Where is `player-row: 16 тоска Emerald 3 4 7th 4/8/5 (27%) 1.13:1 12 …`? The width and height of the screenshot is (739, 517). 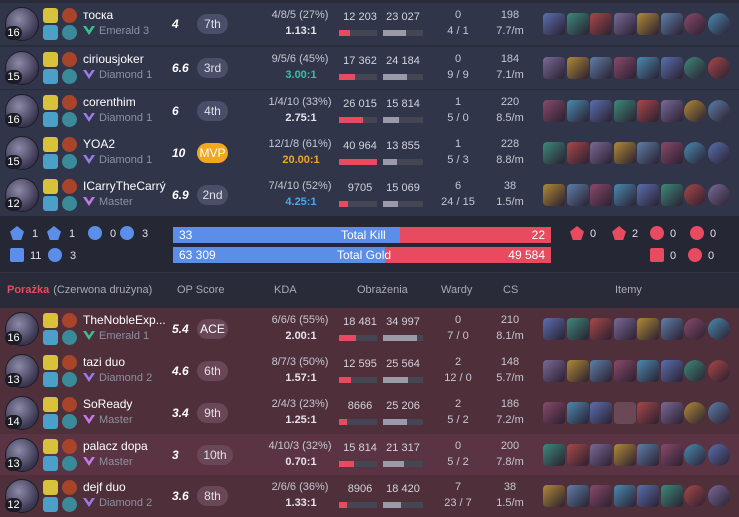
player-row: 16 тоска Emerald 3 4 7th 4/8/5 (27%) 1.13:1 12 … is located at coordinates (369, 24).